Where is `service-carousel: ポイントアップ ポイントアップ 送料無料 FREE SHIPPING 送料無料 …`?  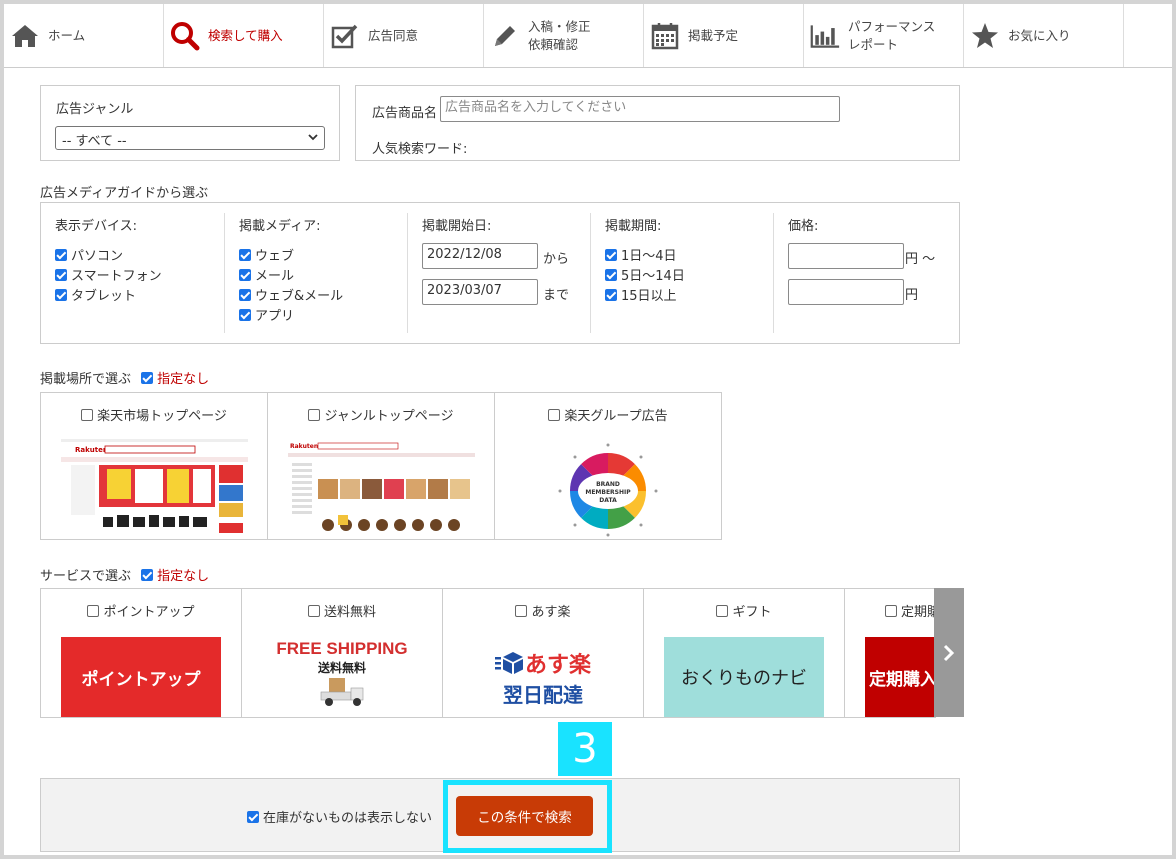
service-carousel: ポイントアップ ポイントアップ 送料無料 FREE SHIPPING 送料無料 … is located at coordinates (488, 653).